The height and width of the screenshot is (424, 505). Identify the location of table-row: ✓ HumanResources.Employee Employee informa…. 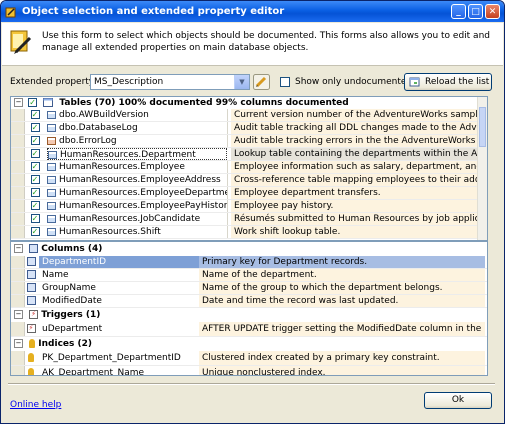
(249, 167).